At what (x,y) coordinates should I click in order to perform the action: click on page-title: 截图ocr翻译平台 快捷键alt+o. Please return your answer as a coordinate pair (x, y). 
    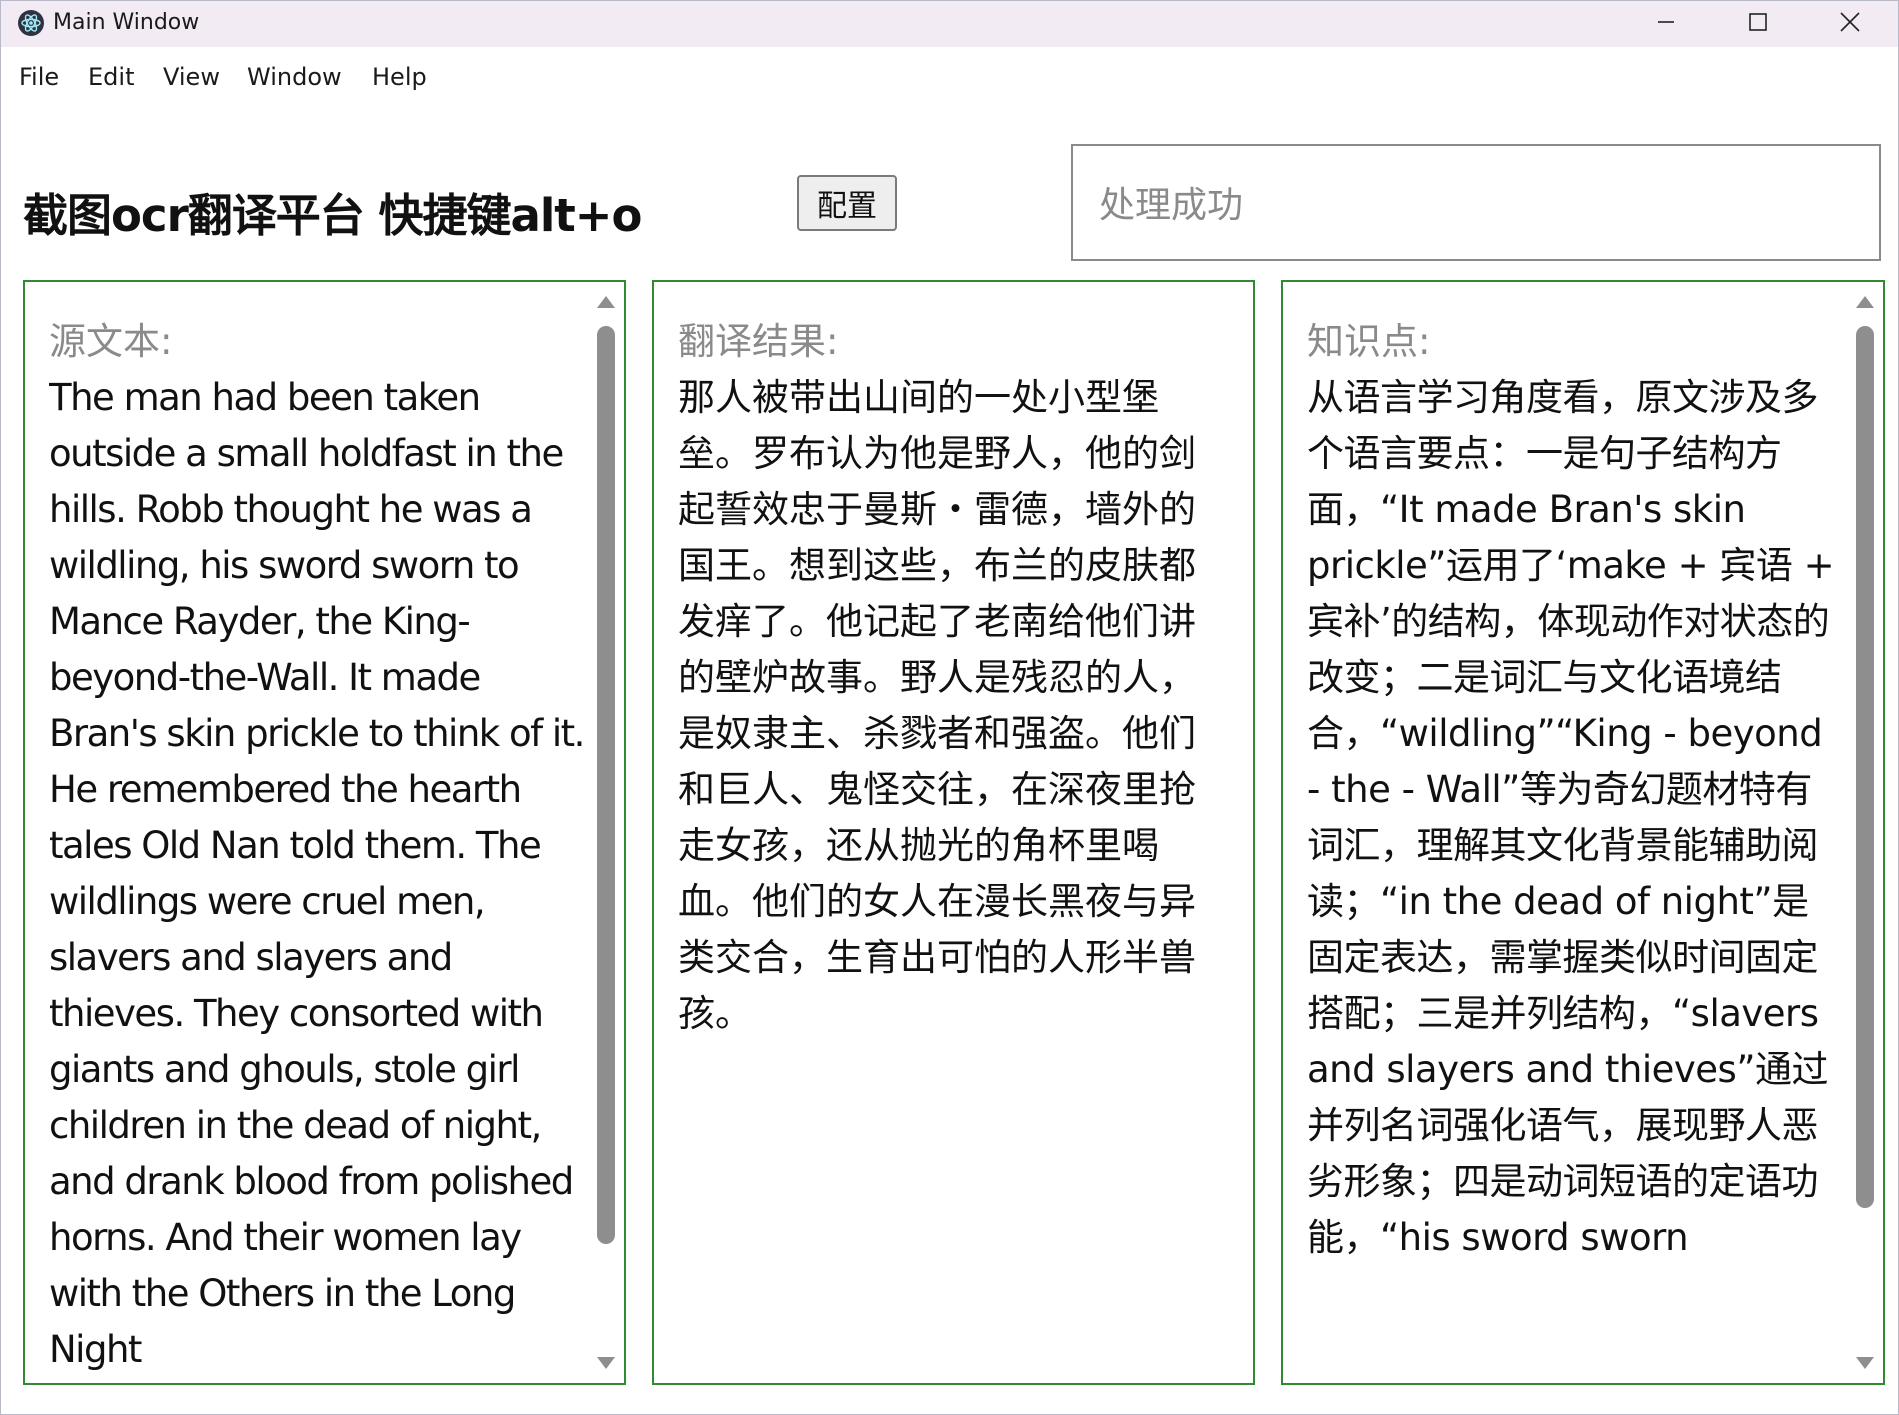
    Looking at the image, I should click on (332, 215).